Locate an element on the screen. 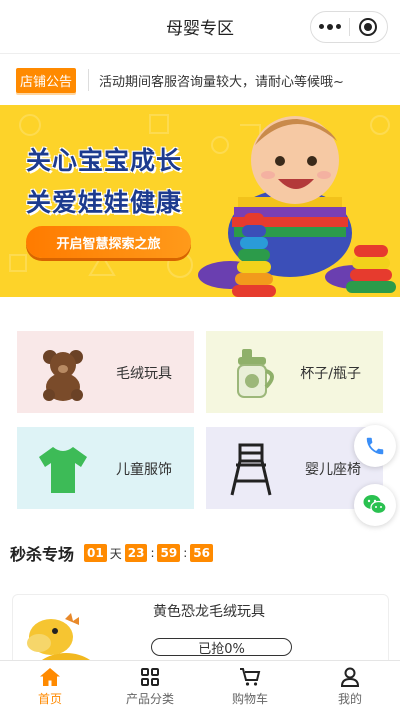 Image resolution: width=400 pixels, height=712 pixels. baby-with-stacking-toy-illustration is located at coordinates (297, 206).